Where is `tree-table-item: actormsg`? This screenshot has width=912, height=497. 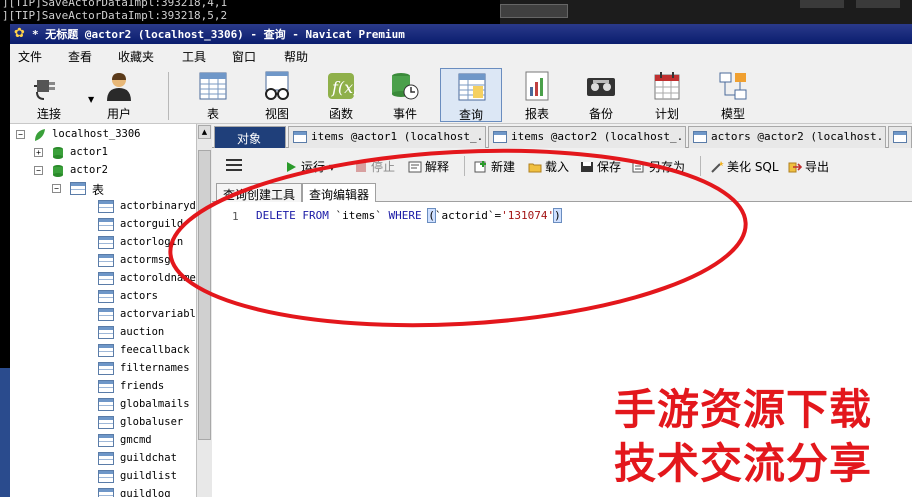
tree-table-item: actormsg is located at coordinates (104, 261).